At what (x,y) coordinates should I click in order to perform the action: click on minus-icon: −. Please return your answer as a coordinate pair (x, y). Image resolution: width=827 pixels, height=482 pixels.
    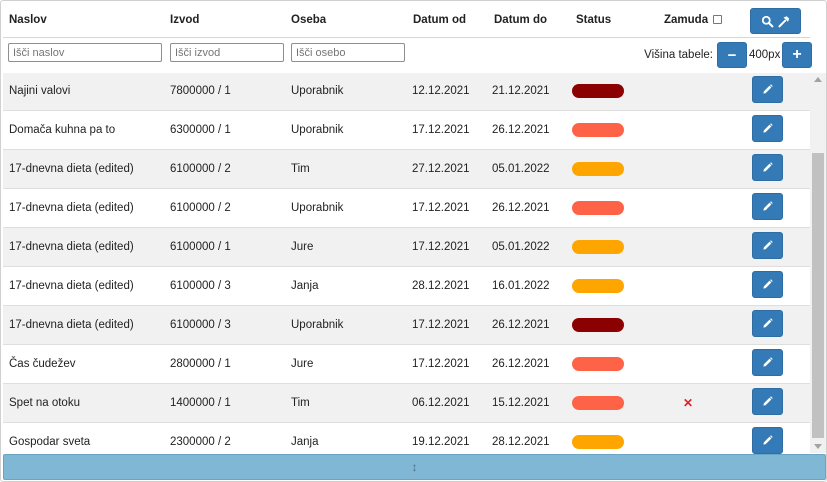
    Looking at the image, I should click on (732, 55).